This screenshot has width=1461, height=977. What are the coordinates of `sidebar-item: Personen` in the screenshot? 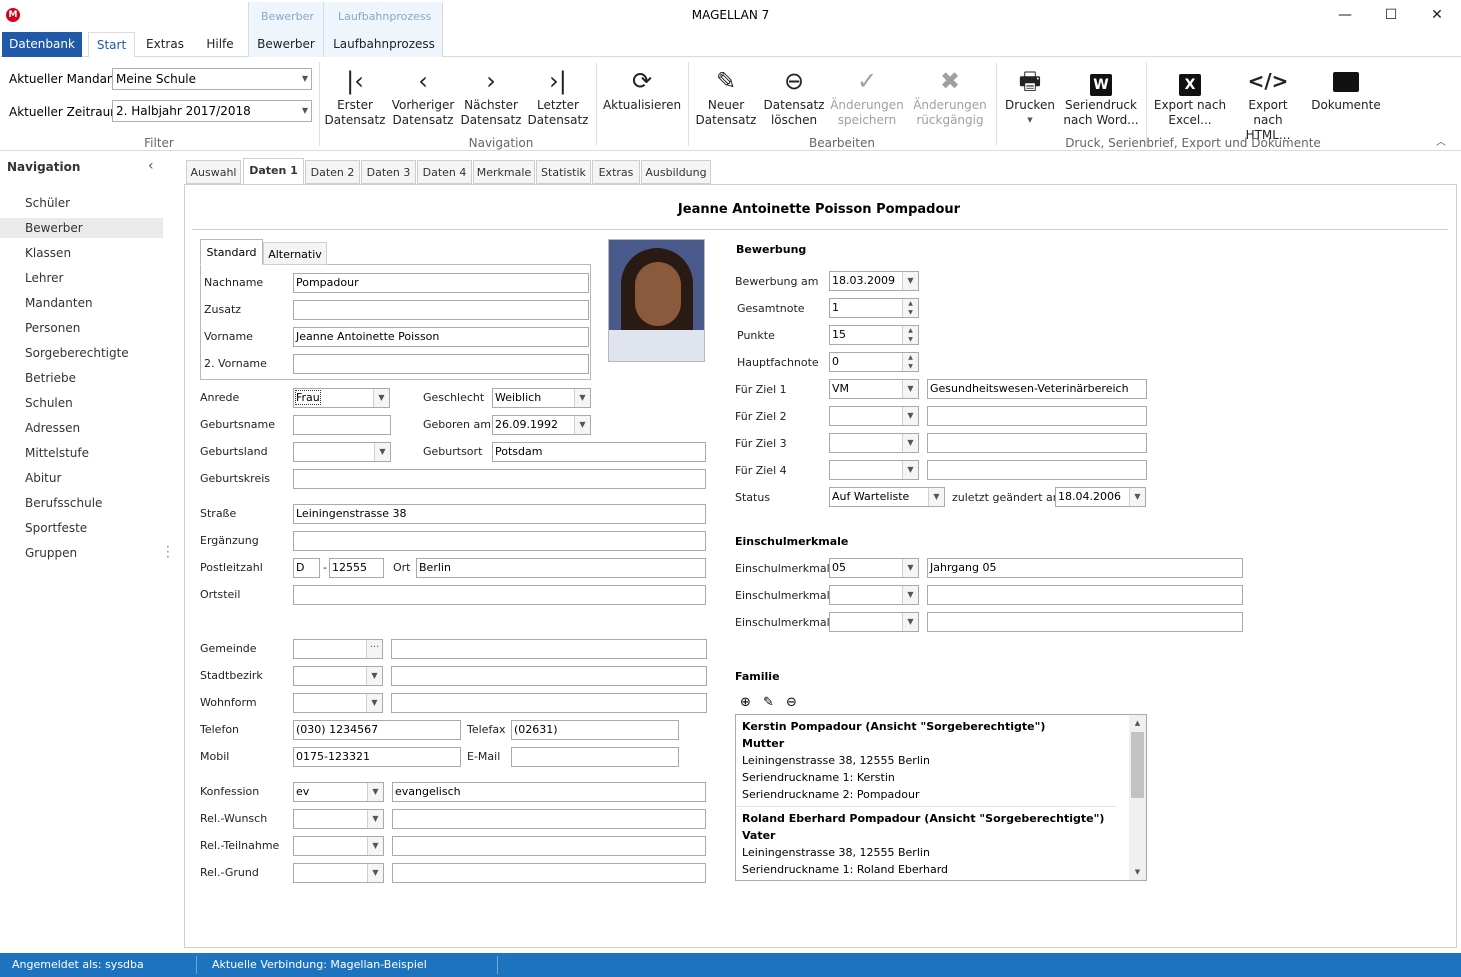 It's located at (81, 328).